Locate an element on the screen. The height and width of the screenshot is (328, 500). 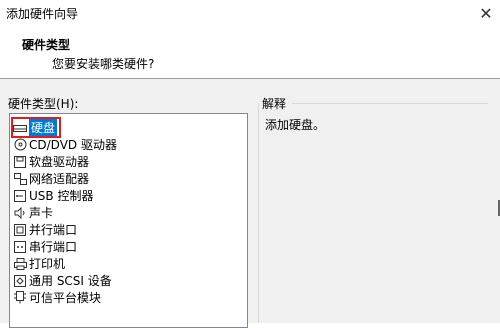
list-item-network-adapter: 网络适配器 is located at coordinates (51, 178).